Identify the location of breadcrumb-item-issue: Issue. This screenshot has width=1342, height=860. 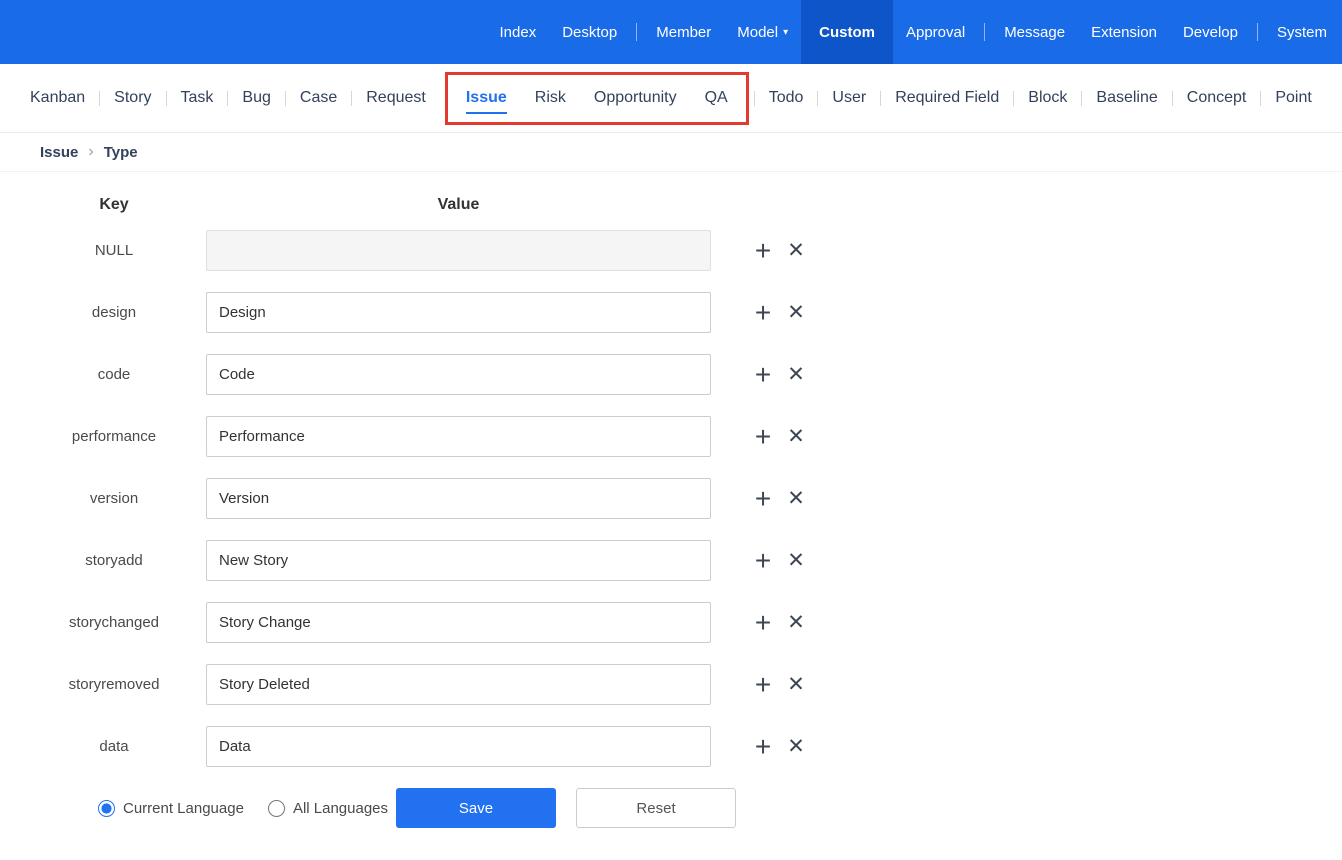
(59, 152).